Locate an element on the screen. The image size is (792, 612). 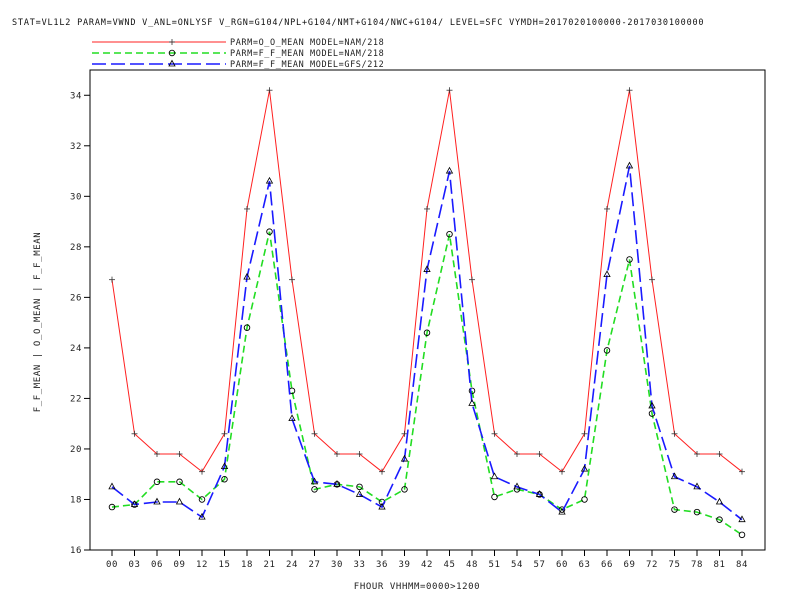
legend-label: PARM=F_F_MEAN MODEL=GFS/212 is located at coordinates (307, 65).